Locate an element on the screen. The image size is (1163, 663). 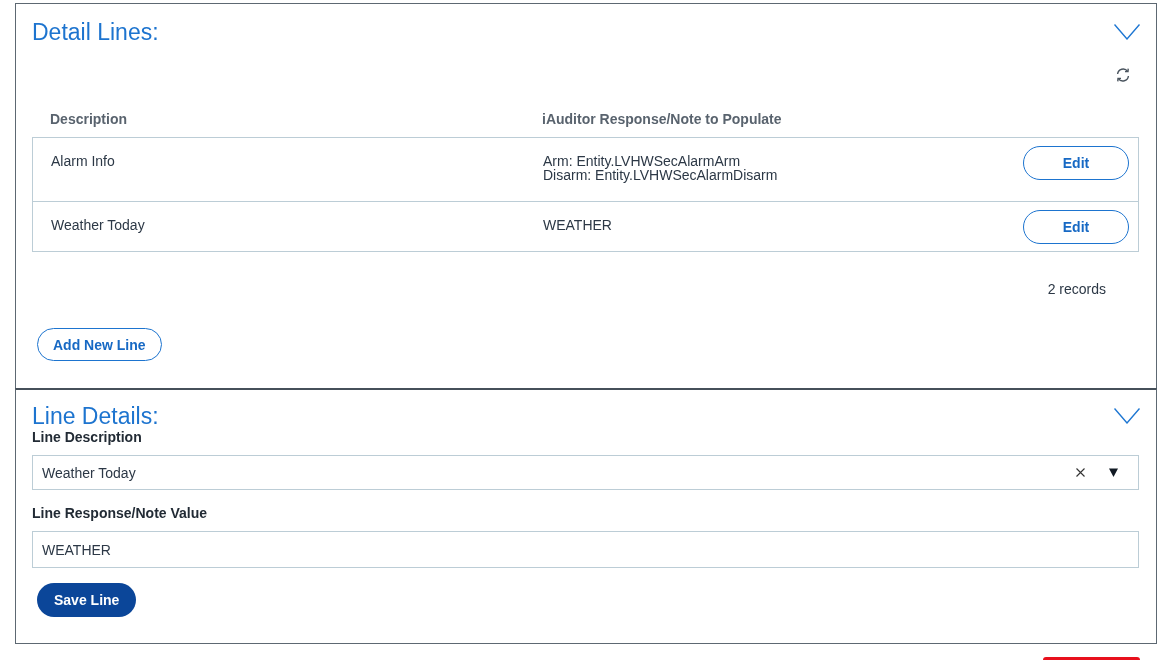
table-cell: Weather Today is located at coordinates (98, 225).